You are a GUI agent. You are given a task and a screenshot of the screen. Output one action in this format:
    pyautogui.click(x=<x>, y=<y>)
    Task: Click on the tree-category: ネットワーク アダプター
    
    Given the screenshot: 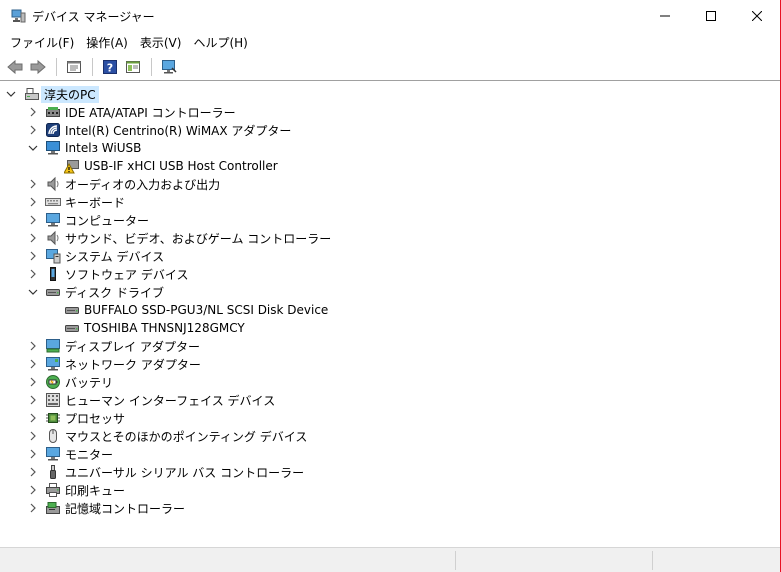 What is the action you would take?
    pyautogui.click(x=114, y=364)
    